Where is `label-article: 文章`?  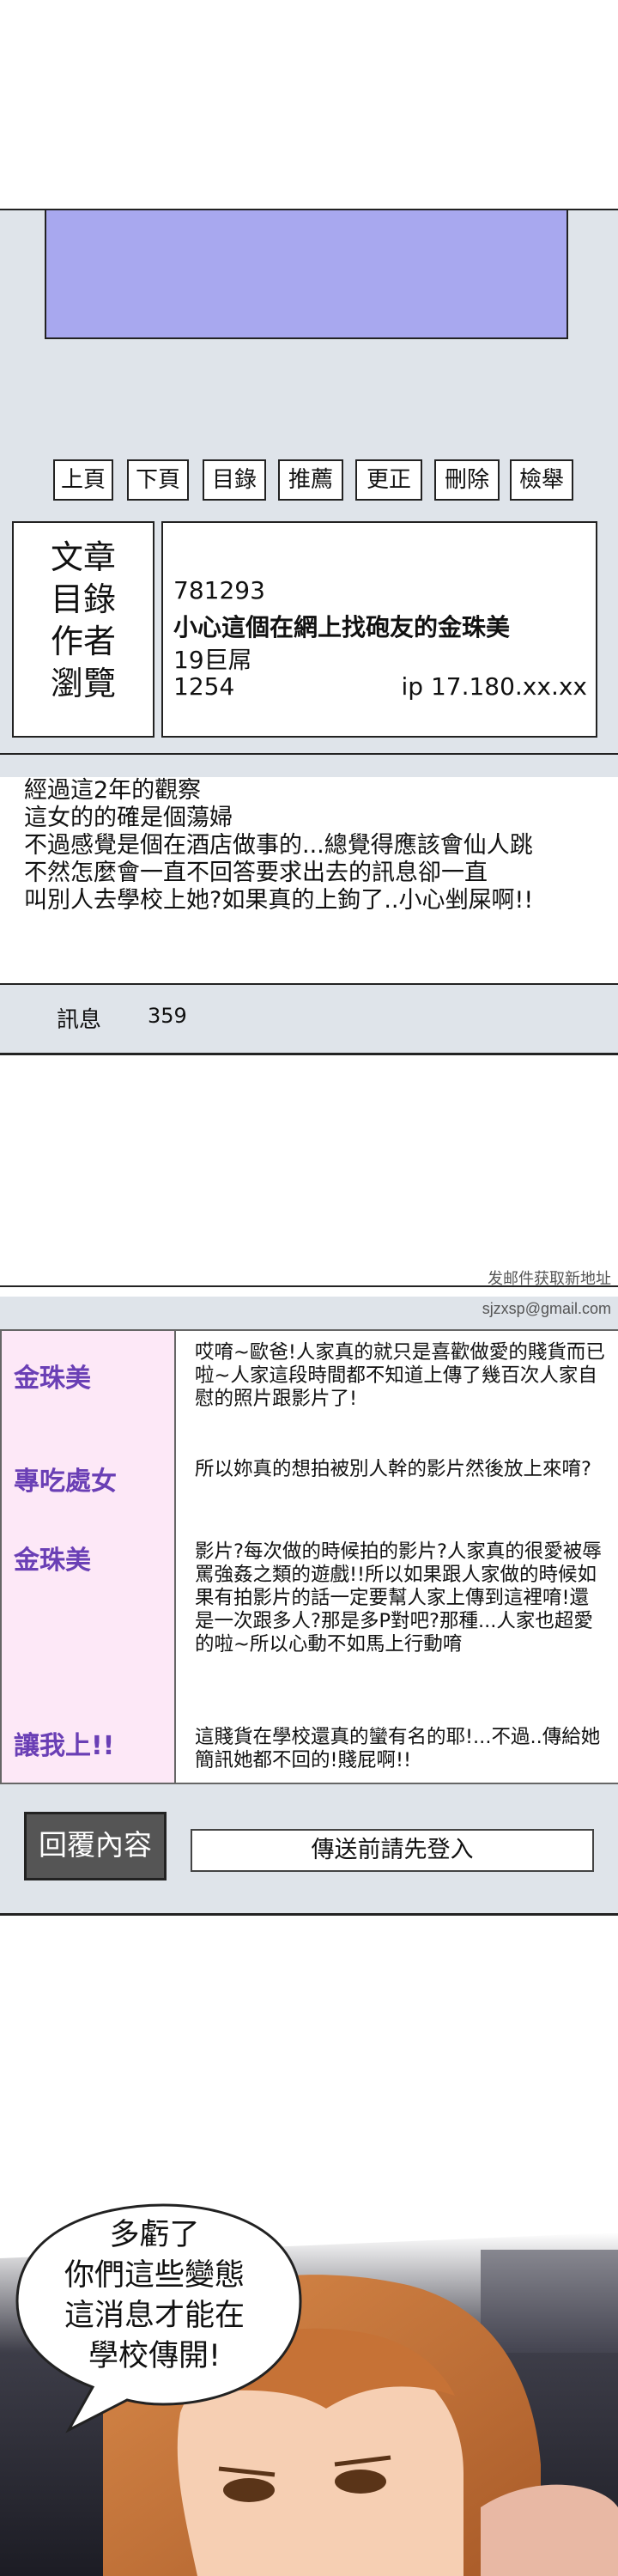
label-article: 文章 is located at coordinates (83, 557).